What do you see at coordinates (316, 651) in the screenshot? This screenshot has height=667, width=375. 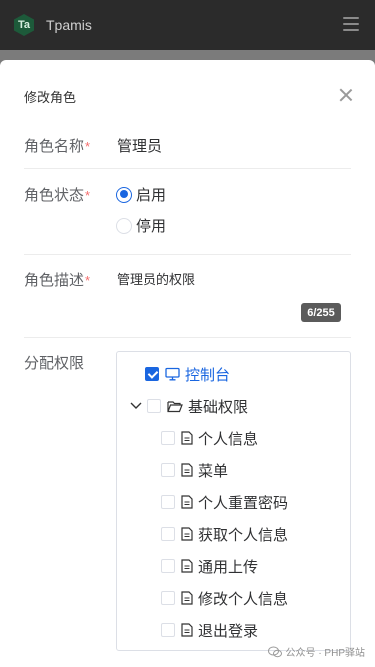 I see `watermark: 公众号 · PHP驿站` at bounding box center [316, 651].